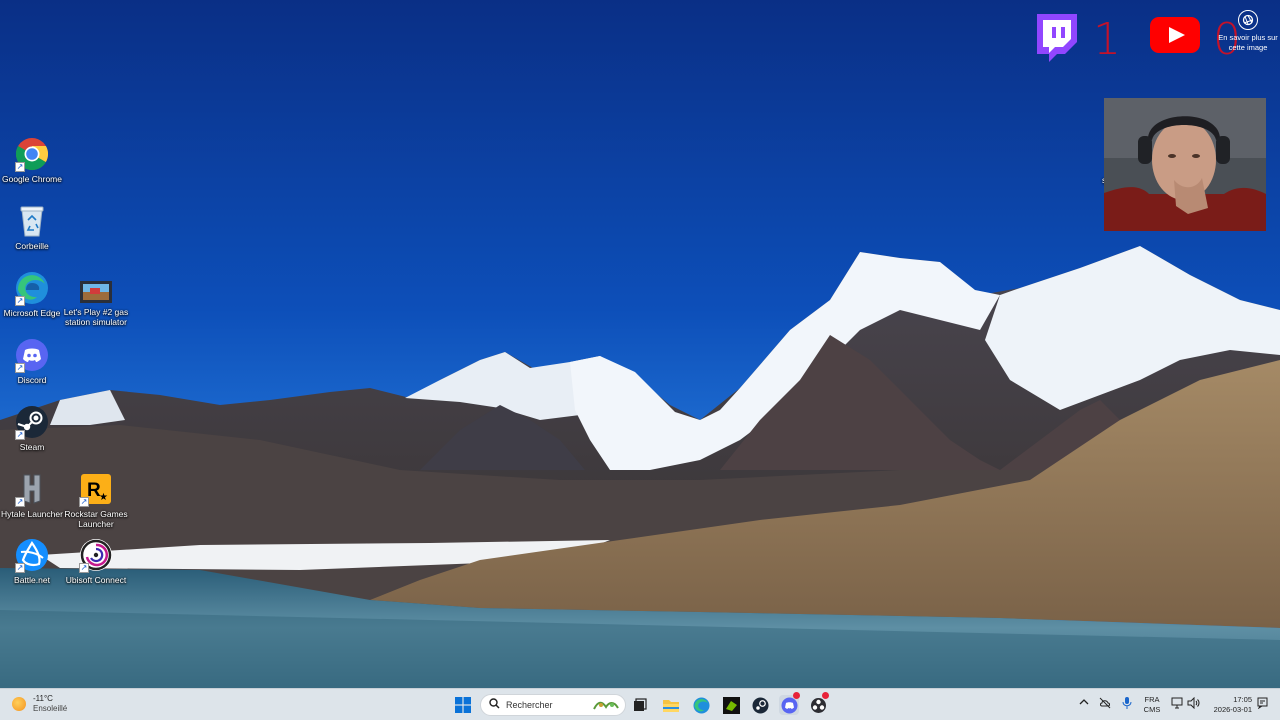 This screenshot has width=1280, height=720. I want to click on nvidia-icon, so click(731, 705).